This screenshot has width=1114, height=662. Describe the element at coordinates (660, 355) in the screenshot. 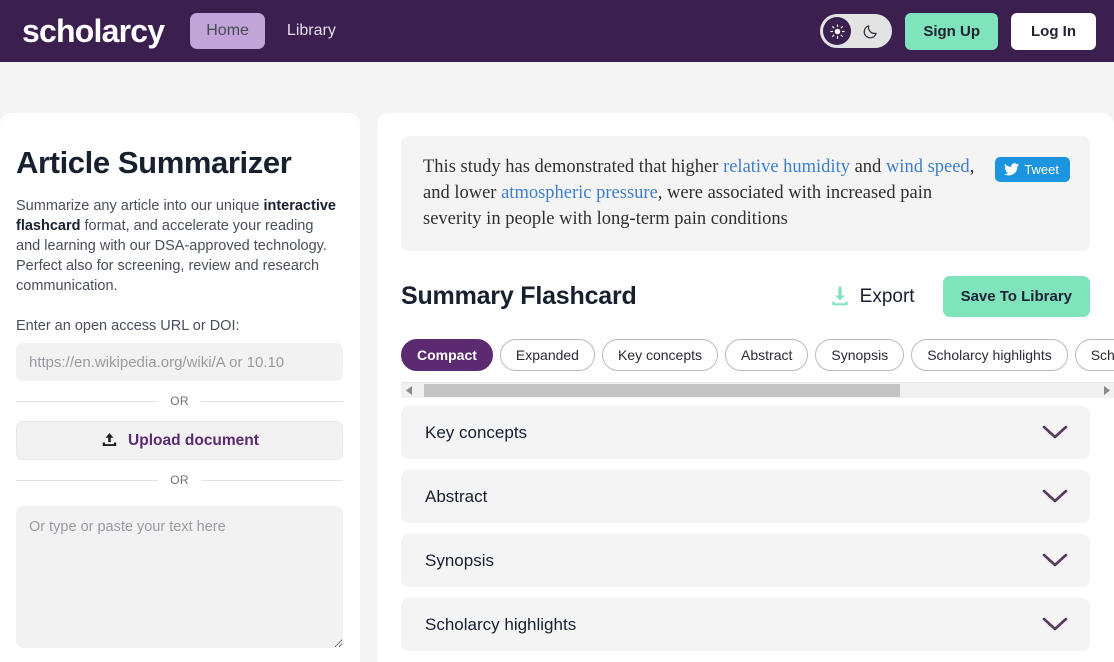

I see `tab-key-concepts: Key concepts` at that location.